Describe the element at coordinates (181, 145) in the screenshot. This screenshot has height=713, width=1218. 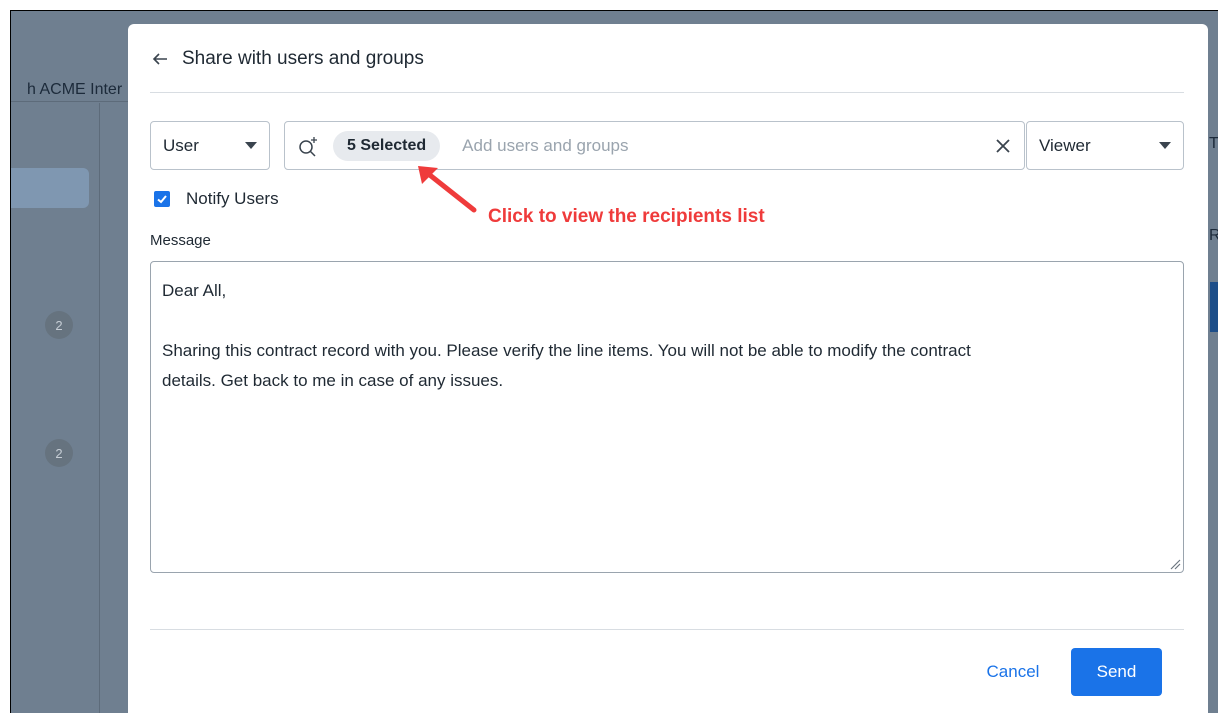
I see `recipient-type-value: User` at that location.